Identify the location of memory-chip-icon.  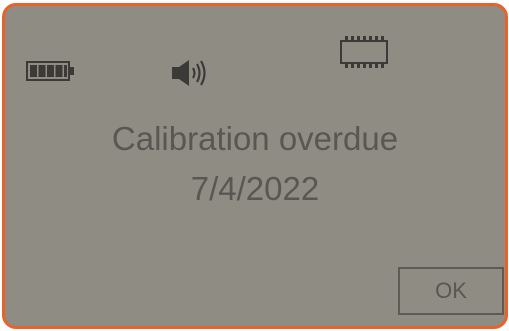
(364, 52).